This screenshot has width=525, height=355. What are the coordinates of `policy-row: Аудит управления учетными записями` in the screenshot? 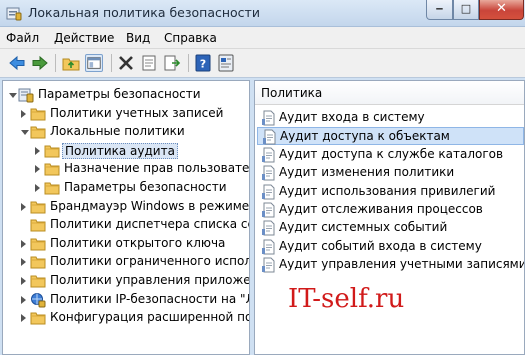 It's located at (390, 265).